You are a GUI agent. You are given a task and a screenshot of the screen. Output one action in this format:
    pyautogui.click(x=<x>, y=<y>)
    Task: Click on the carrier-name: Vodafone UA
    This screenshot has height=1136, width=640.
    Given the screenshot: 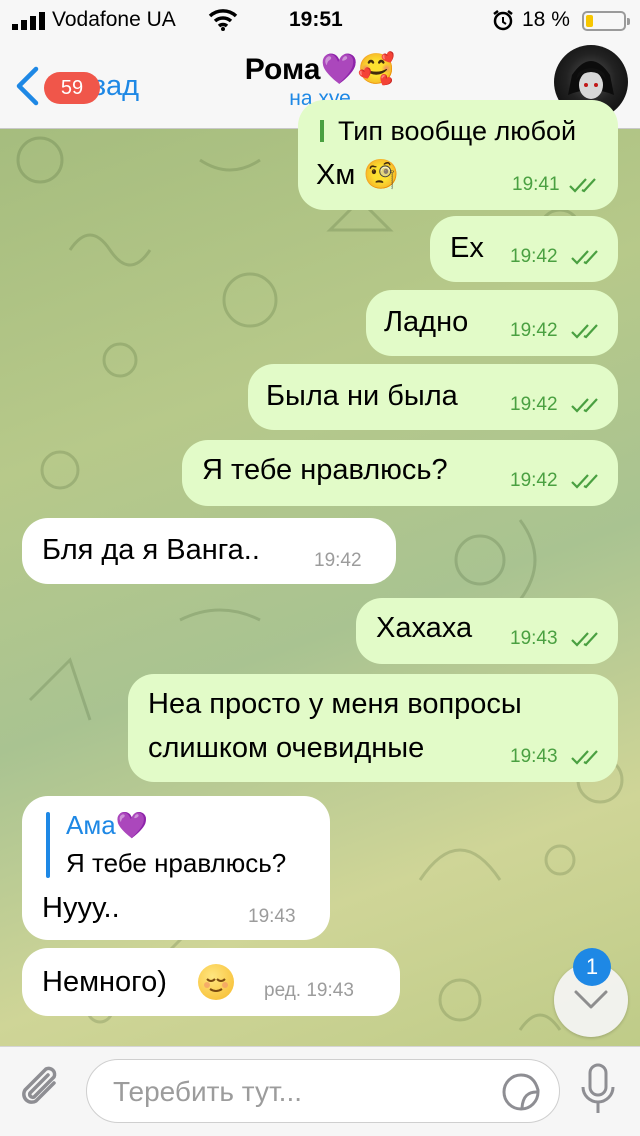 What is the action you would take?
    pyautogui.click(x=114, y=19)
    